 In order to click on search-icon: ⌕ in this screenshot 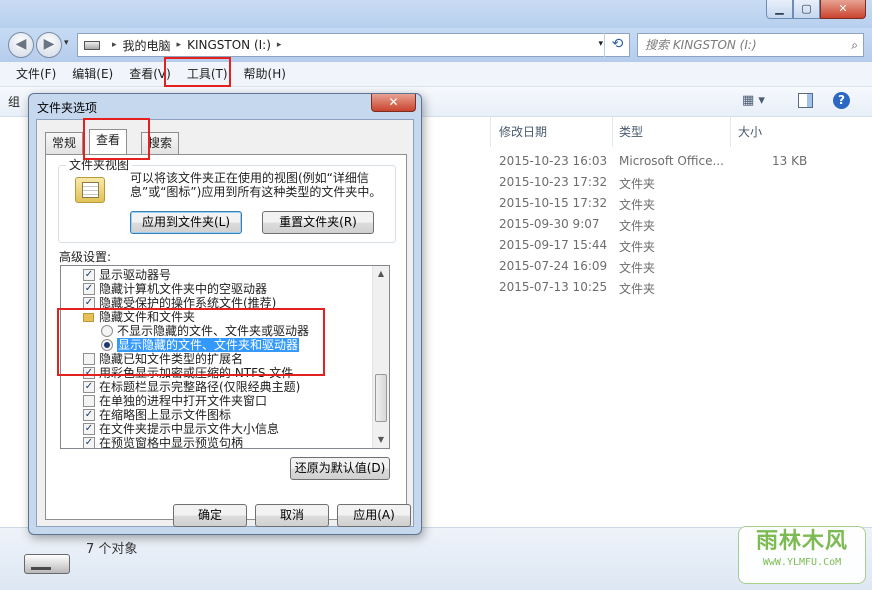, I will do `click(854, 45)`.